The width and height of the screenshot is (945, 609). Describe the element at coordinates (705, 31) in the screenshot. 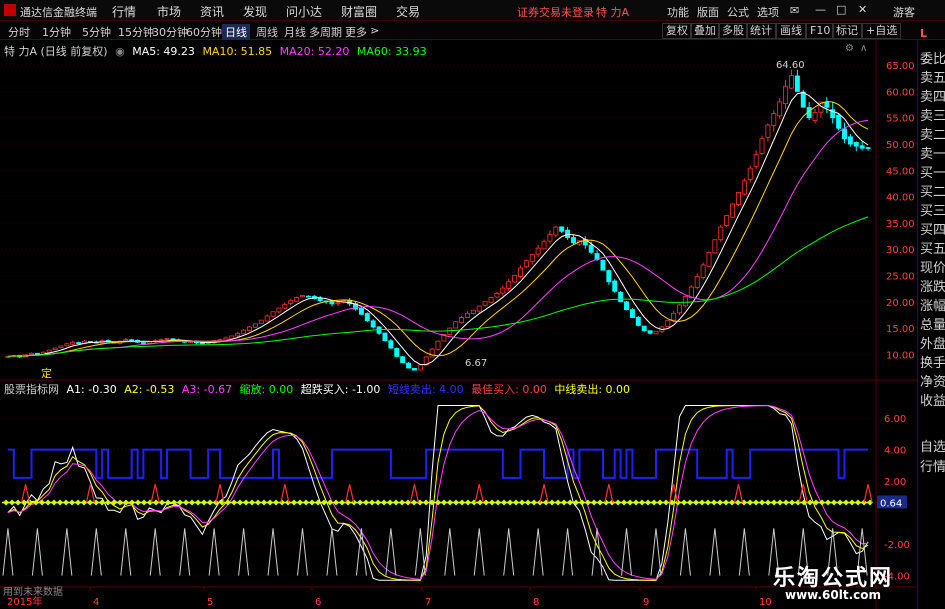

I see `overlay-button: 叠加` at that location.